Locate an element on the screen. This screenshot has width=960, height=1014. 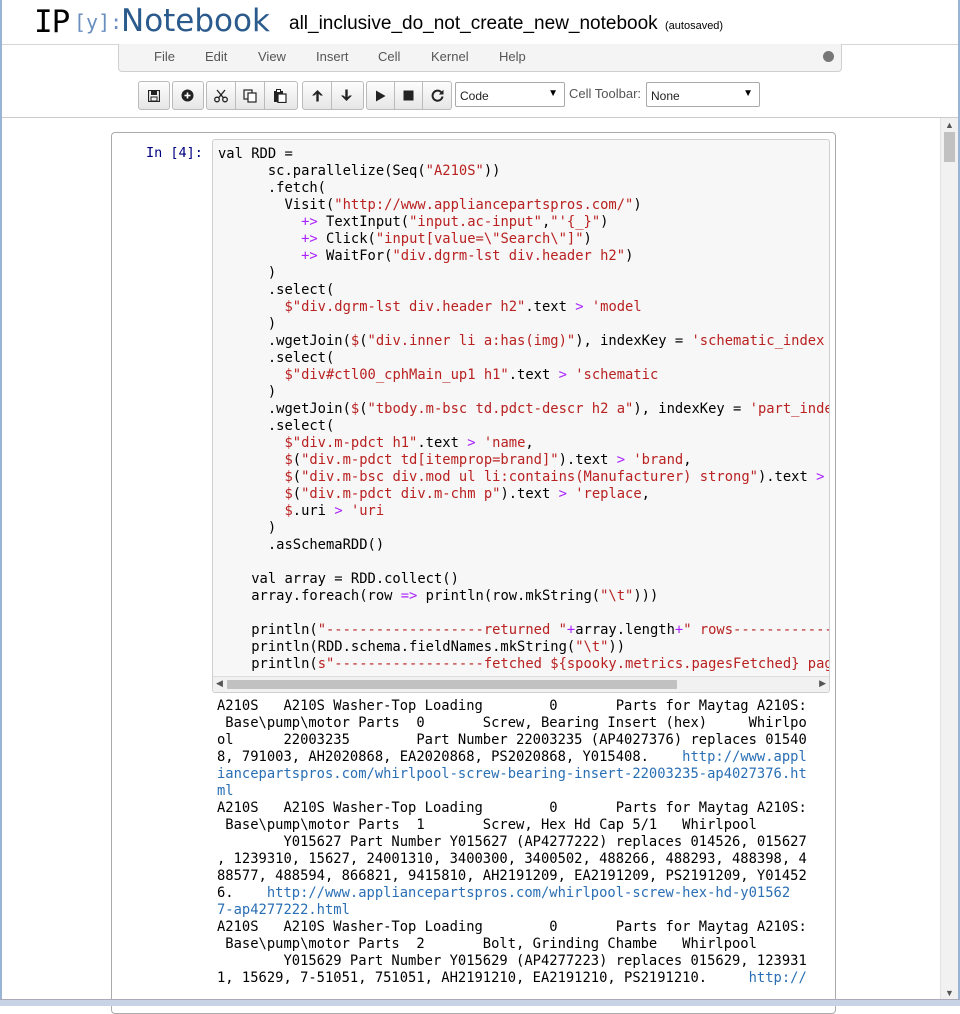
stop-icon is located at coordinates (408, 95).